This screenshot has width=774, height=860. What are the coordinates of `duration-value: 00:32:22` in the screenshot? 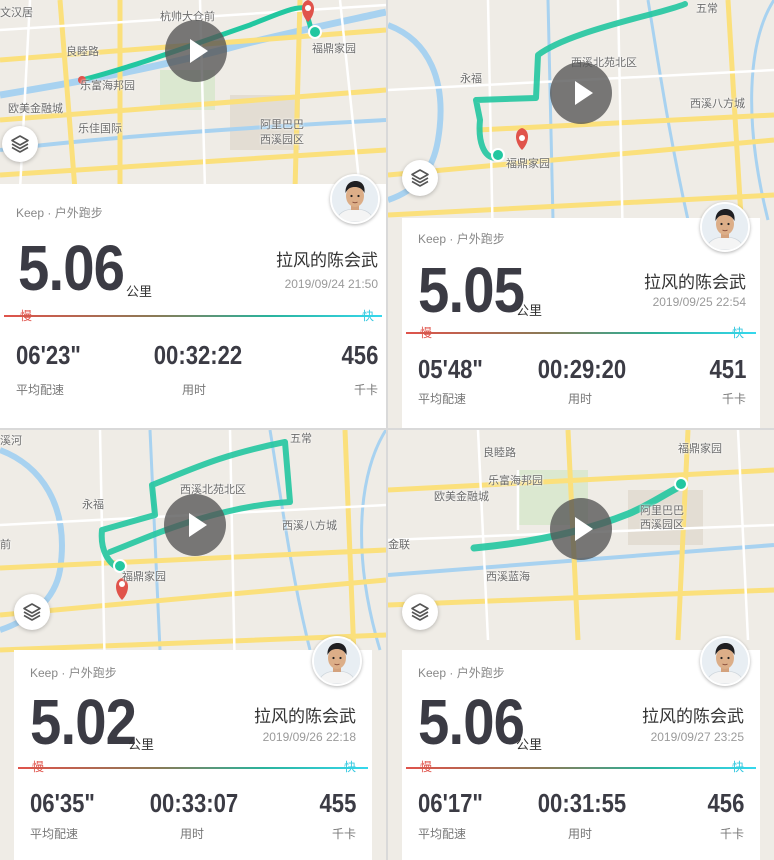 It's located at (198, 355).